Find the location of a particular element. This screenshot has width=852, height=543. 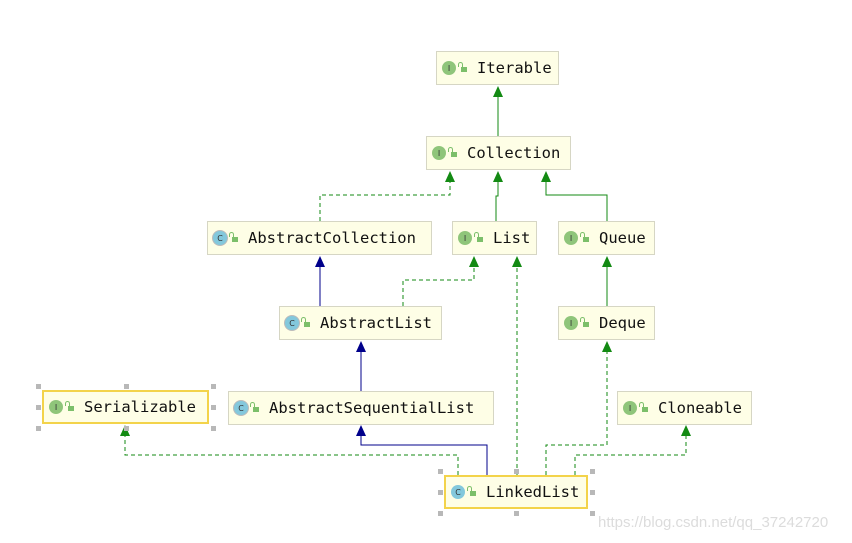

node-linked-list: C LinkedList is located at coordinates (516, 492).